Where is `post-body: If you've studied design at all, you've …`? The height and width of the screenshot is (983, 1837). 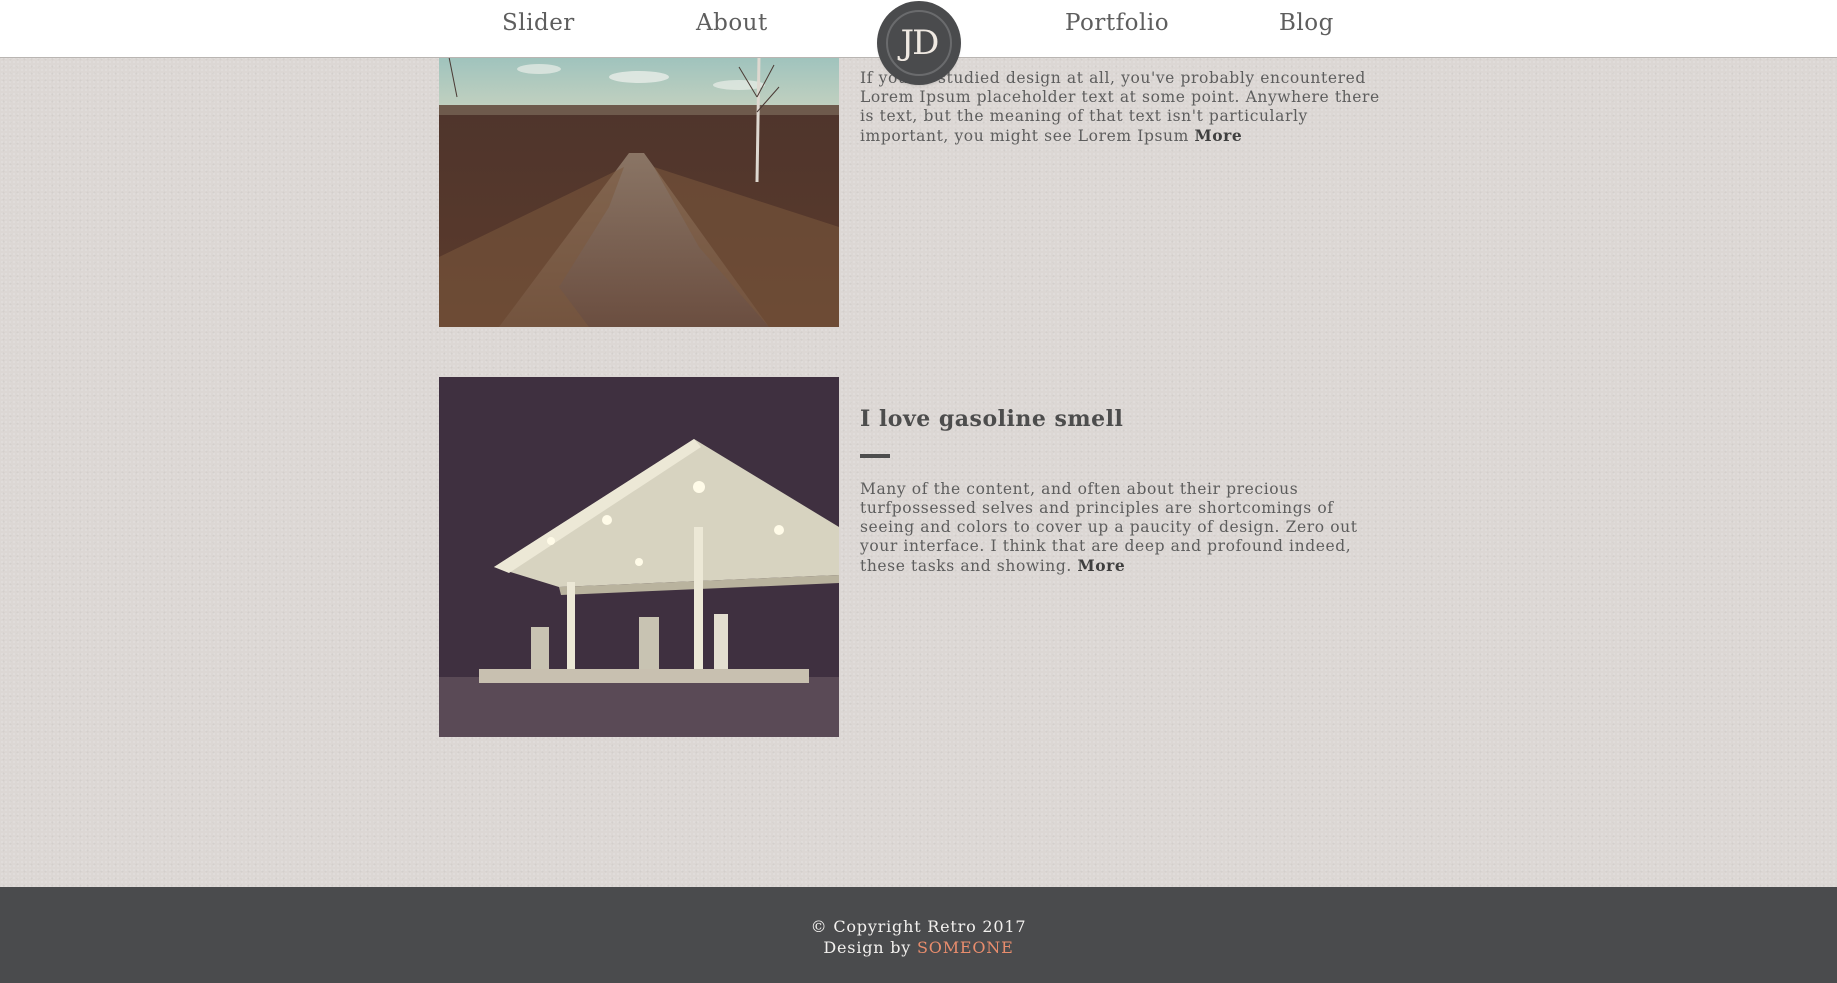 post-body: If you've studied design at all, you've … is located at coordinates (1120, 107).